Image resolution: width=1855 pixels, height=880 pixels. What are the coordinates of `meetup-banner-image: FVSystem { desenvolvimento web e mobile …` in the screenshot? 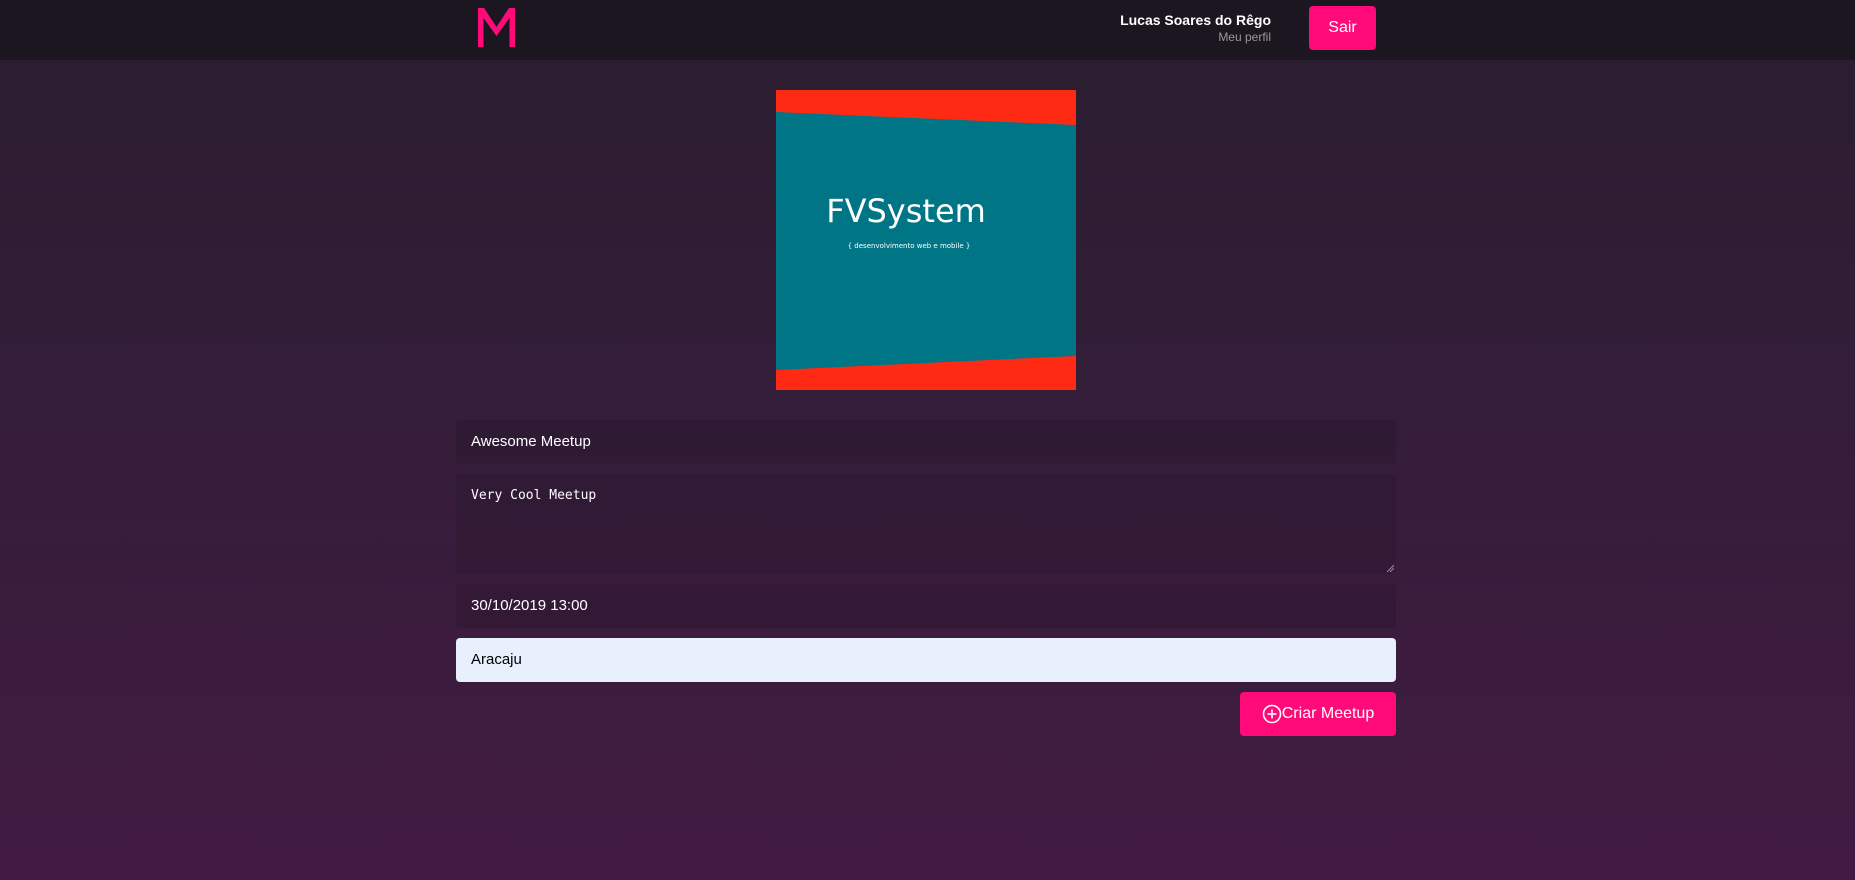 It's located at (926, 240).